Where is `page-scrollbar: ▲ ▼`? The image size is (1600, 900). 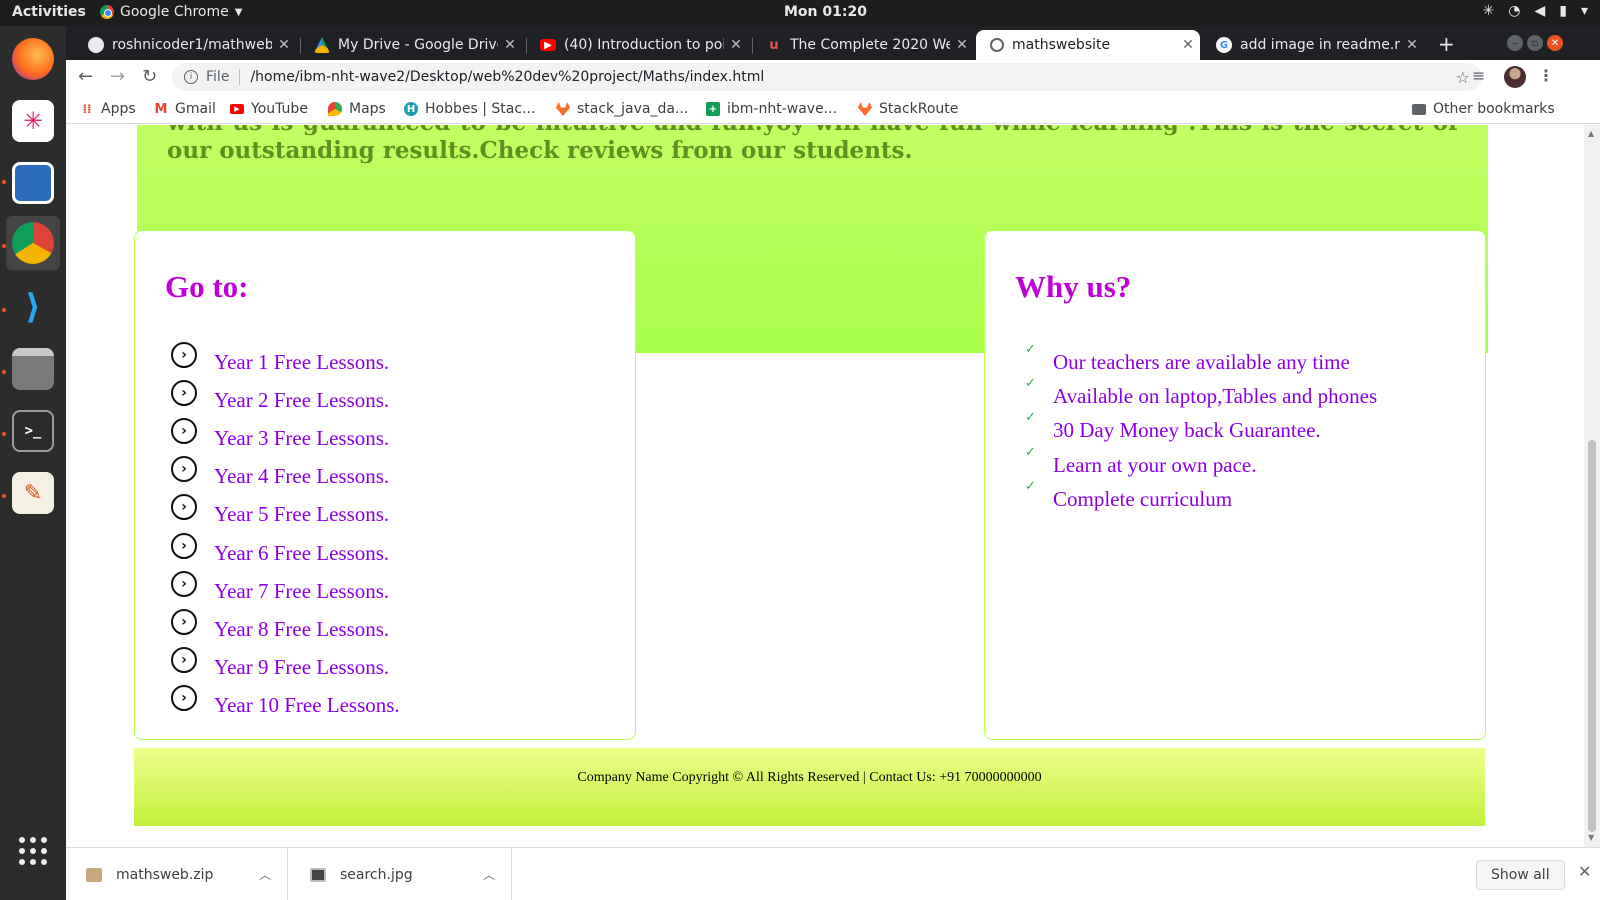
page-scrollbar: ▲ ▼ is located at coordinates (1592, 486).